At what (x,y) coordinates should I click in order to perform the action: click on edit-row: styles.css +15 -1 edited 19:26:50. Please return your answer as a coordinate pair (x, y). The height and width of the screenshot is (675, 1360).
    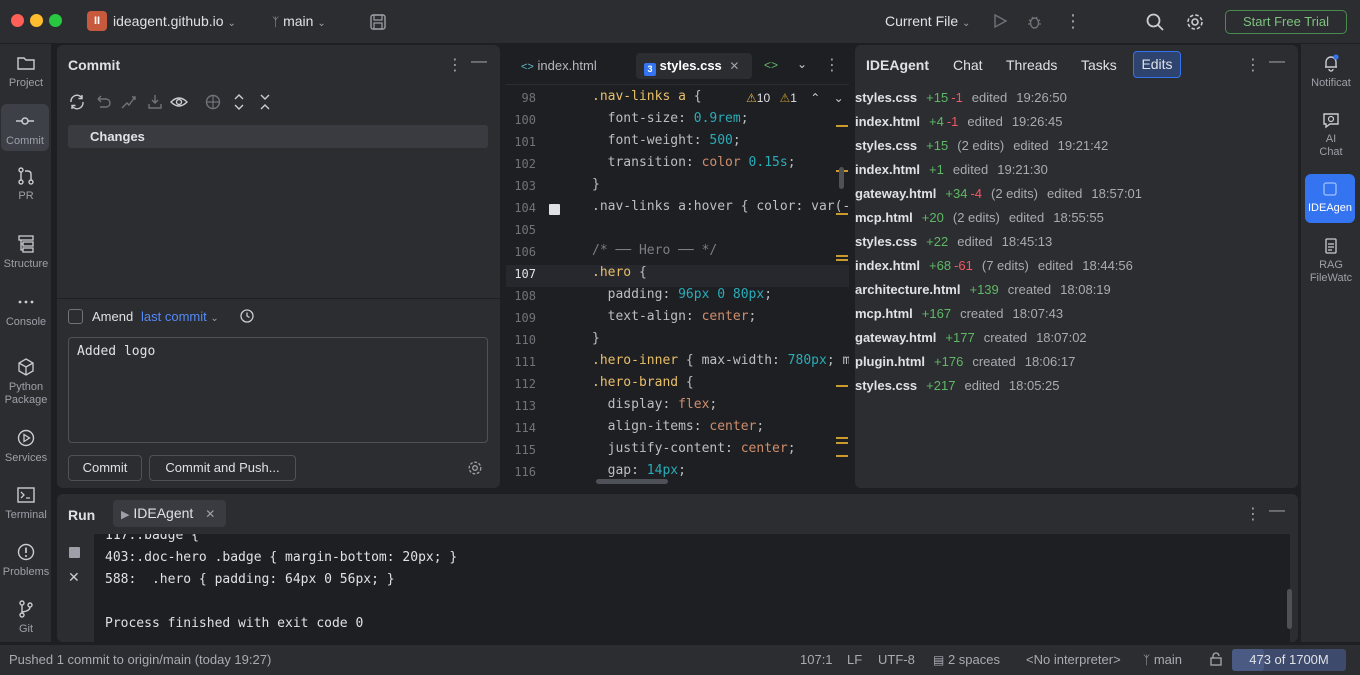
    Looking at the image, I should click on (965, 102).